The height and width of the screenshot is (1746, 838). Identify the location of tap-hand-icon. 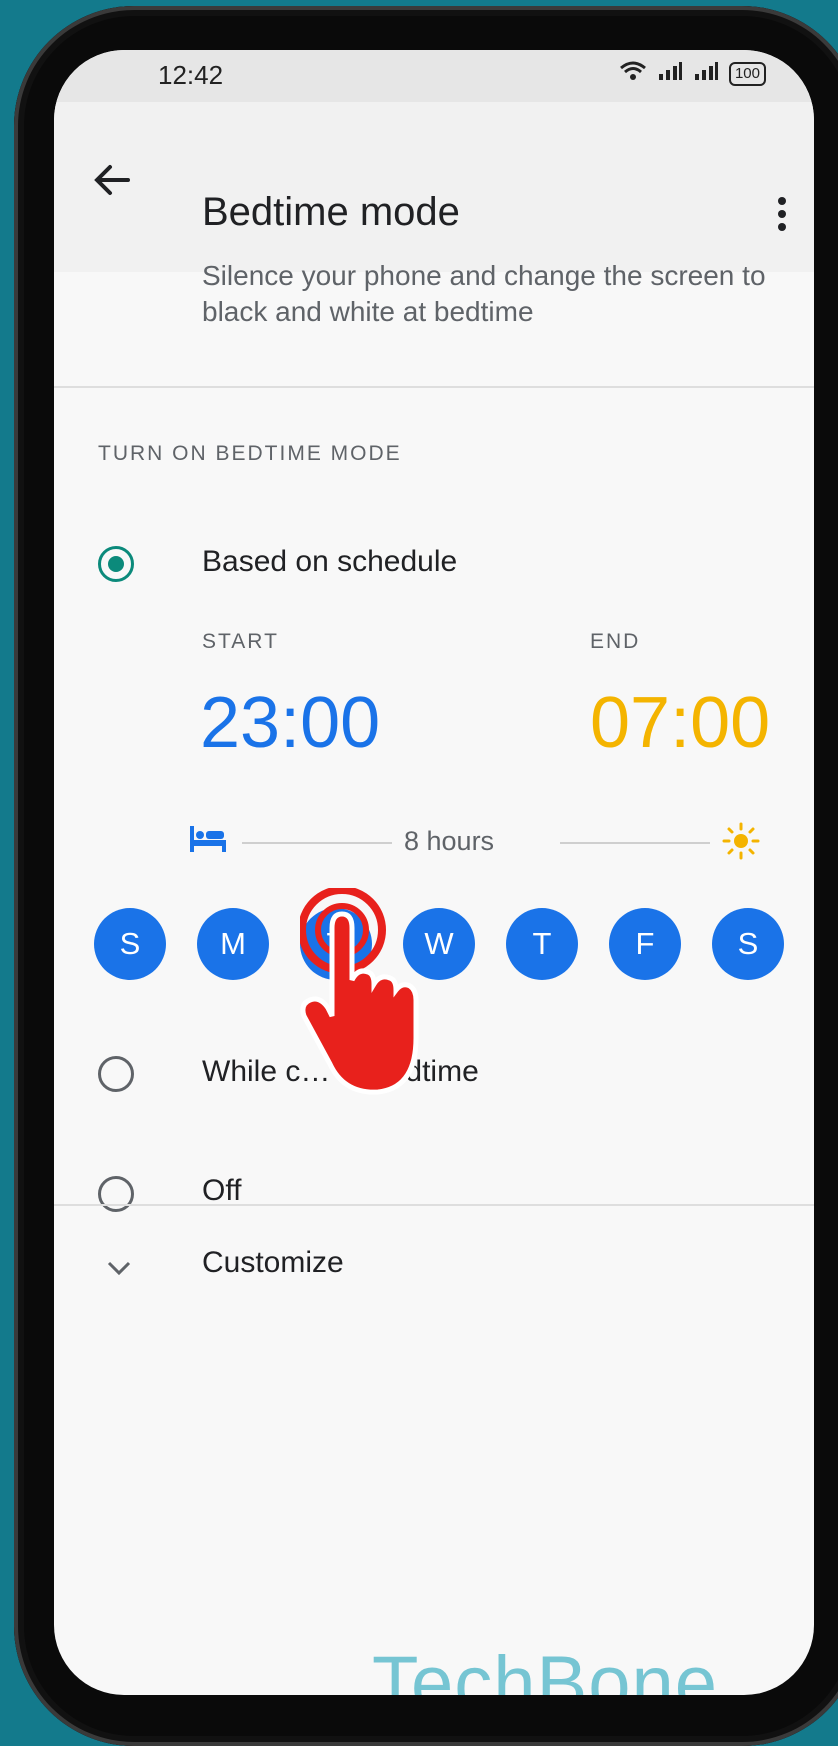
(369, 992).